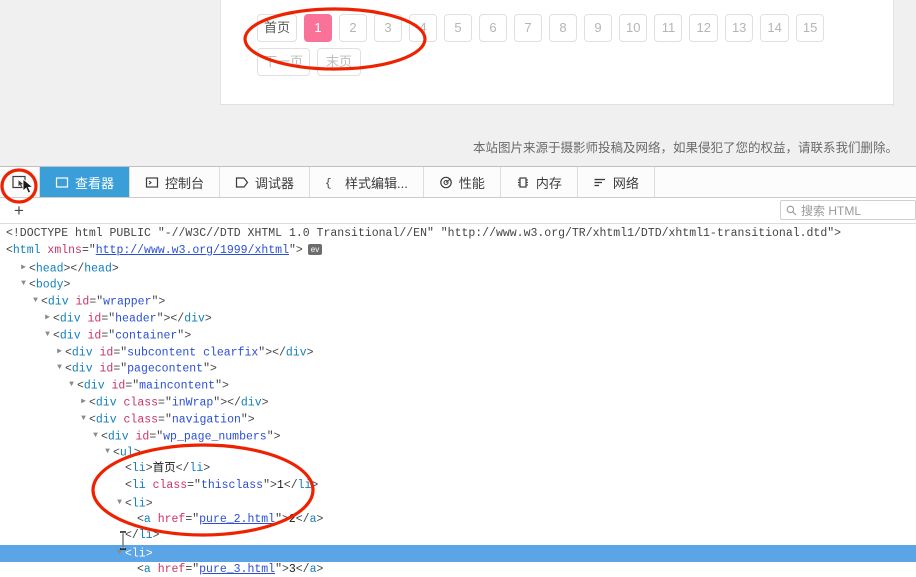  Describe the element at coordinates (20, 182) in the screenshot. I see `element-picker-button` at that location.